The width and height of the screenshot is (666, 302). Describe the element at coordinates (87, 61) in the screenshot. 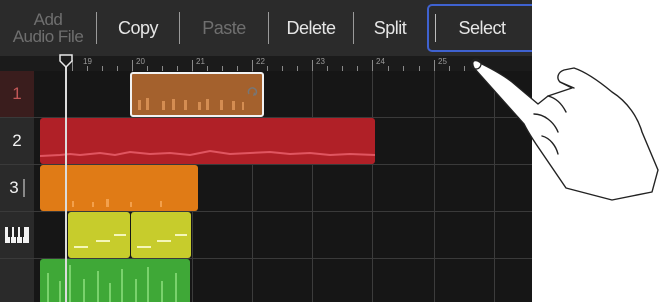

I see `bar-number: 19` at that location.